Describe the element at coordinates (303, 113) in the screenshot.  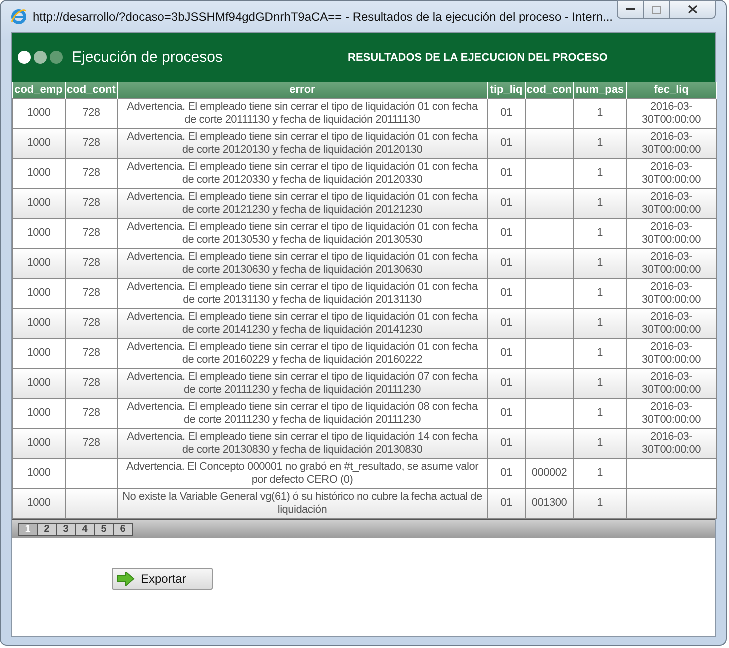
I see `table-cell: Advertencia. El empleado tiene sin cerrar el tipo de liquidación 01 con fecha de corte 20111130 y fecha de liquidación 20111130` at that location.